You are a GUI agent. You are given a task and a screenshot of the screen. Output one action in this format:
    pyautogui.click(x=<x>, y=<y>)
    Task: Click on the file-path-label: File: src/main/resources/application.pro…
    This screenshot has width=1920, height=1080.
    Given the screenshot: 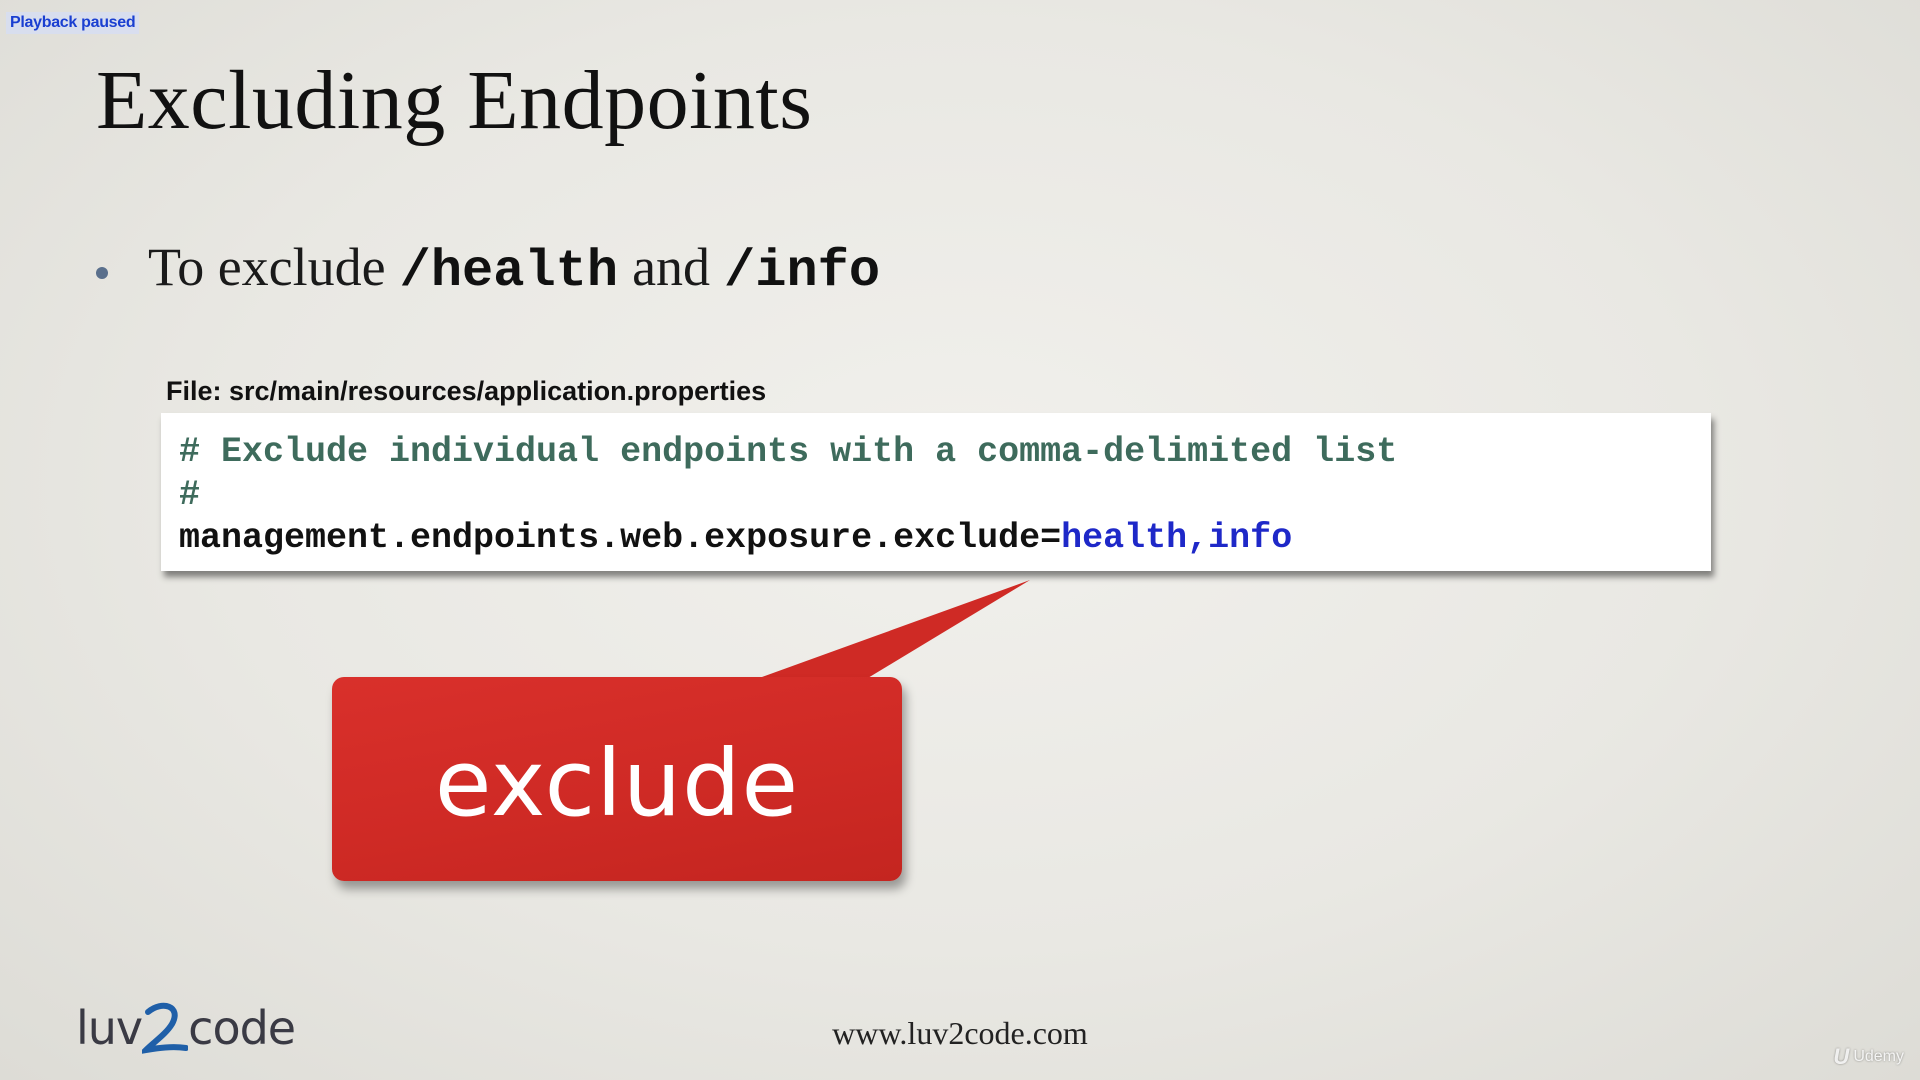 What is the action you would take?
    pyautogui.click(x=466, y=391)
    